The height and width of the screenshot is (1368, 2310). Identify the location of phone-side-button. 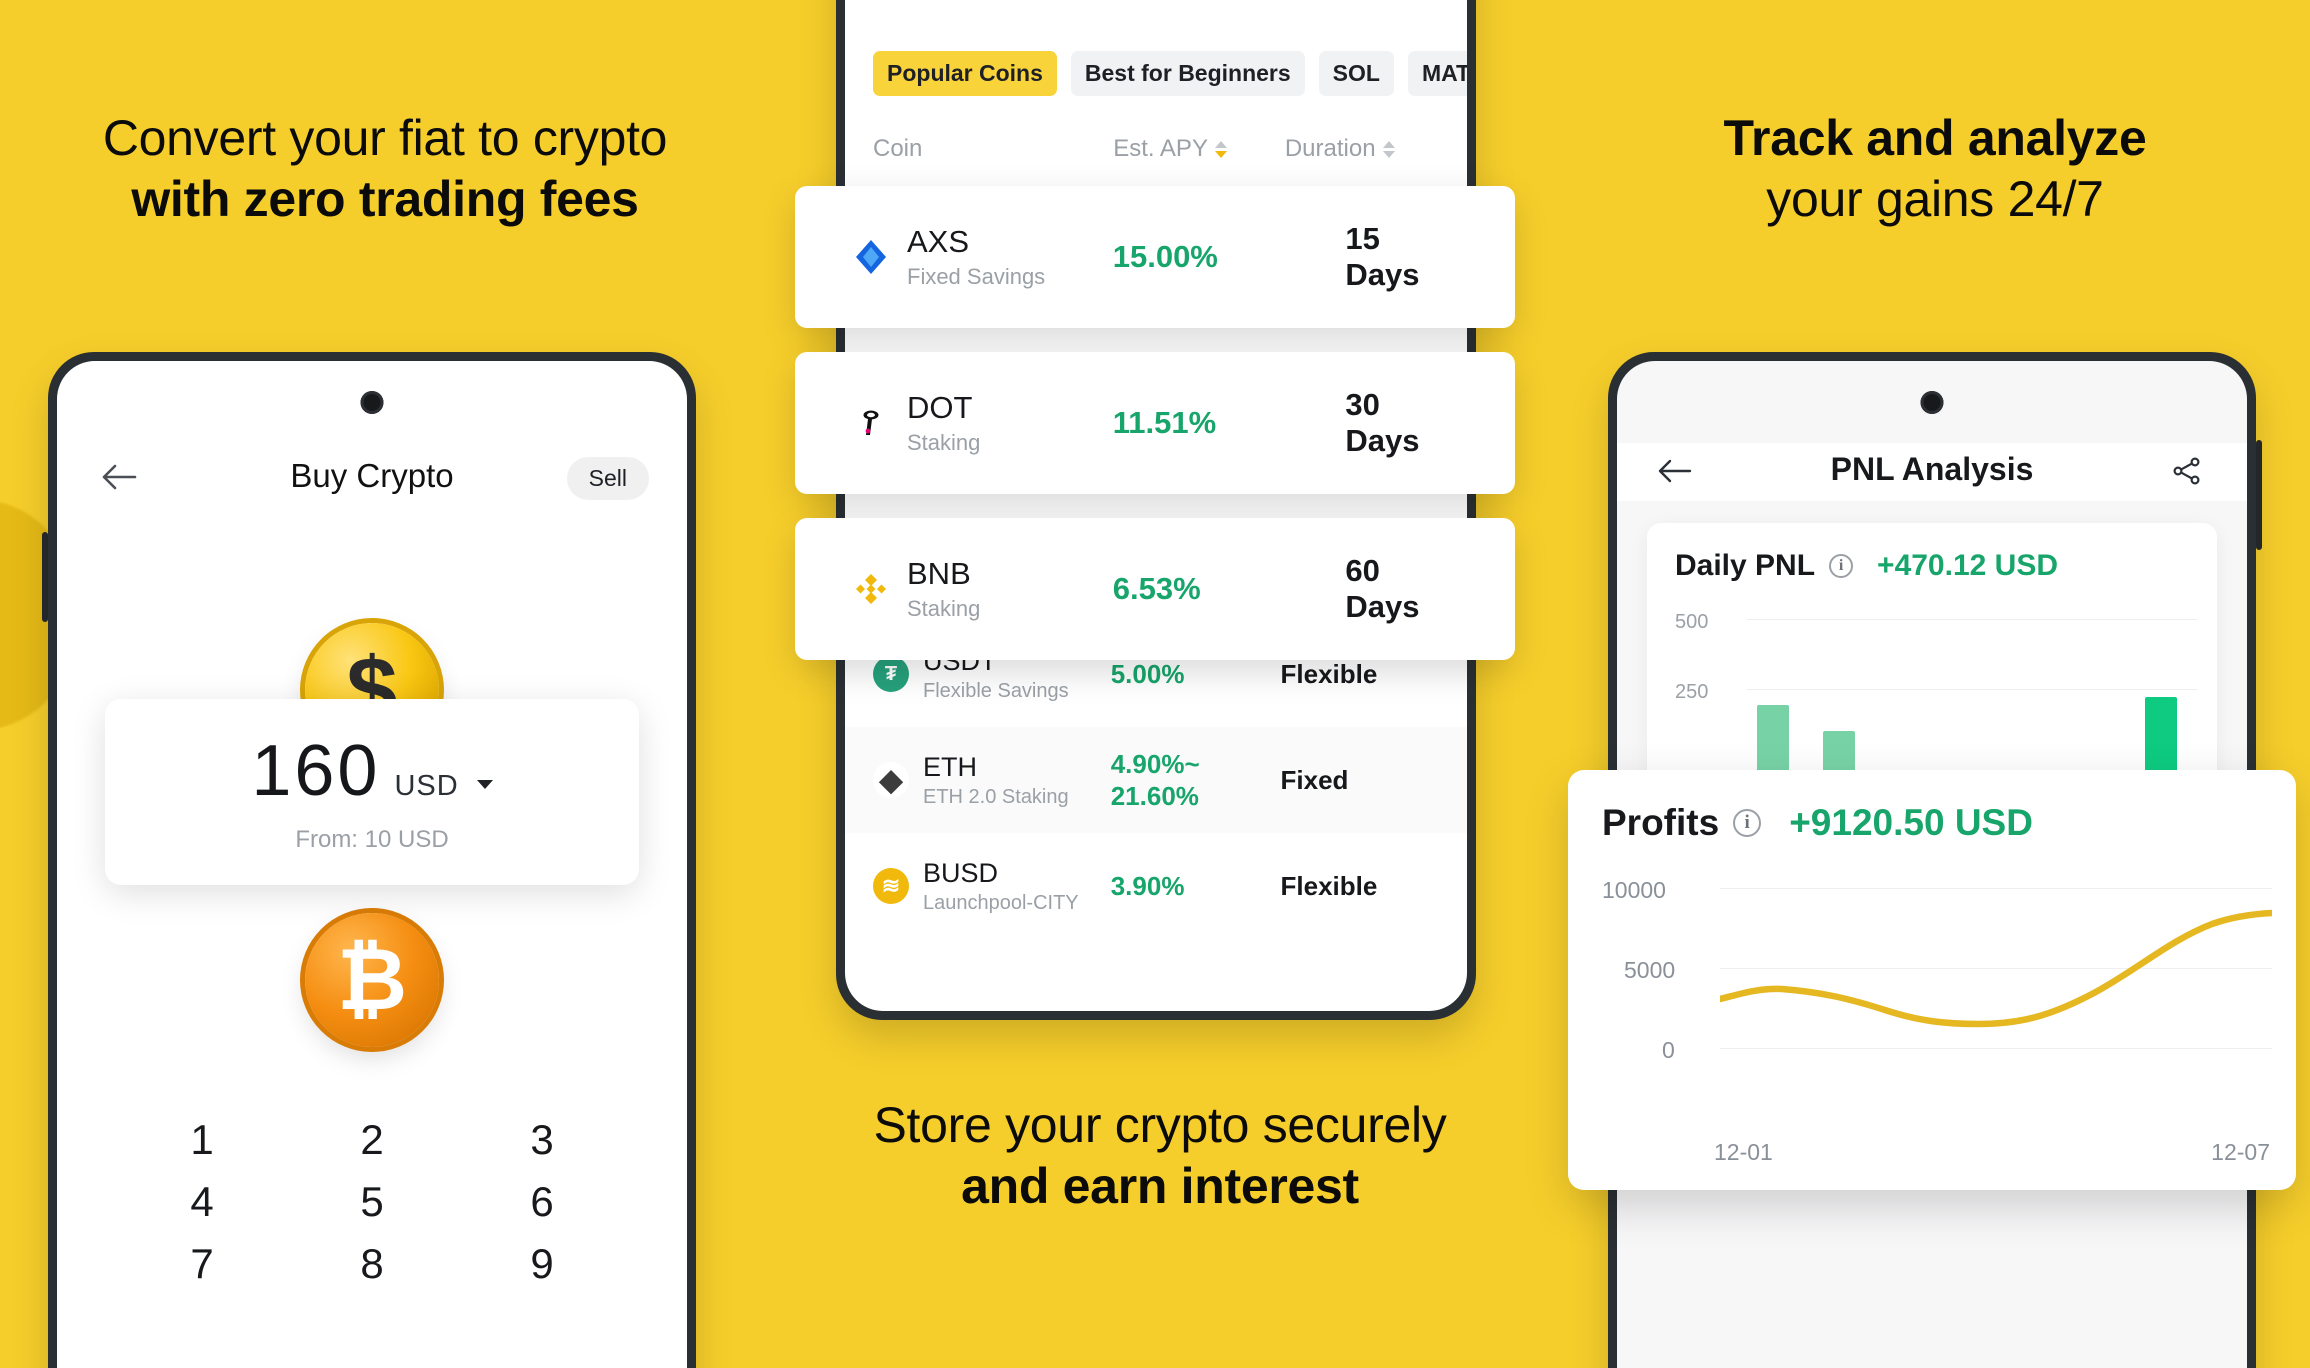
(45, 577).